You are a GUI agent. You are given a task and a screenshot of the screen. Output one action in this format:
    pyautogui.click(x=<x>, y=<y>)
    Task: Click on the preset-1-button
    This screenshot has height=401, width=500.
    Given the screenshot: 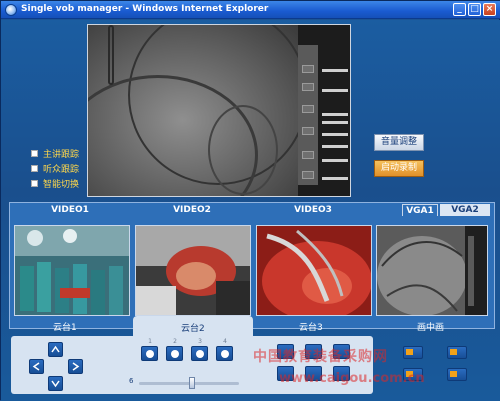 What is the action you would take?
    pyautogui.click(x=149, y=353)
    